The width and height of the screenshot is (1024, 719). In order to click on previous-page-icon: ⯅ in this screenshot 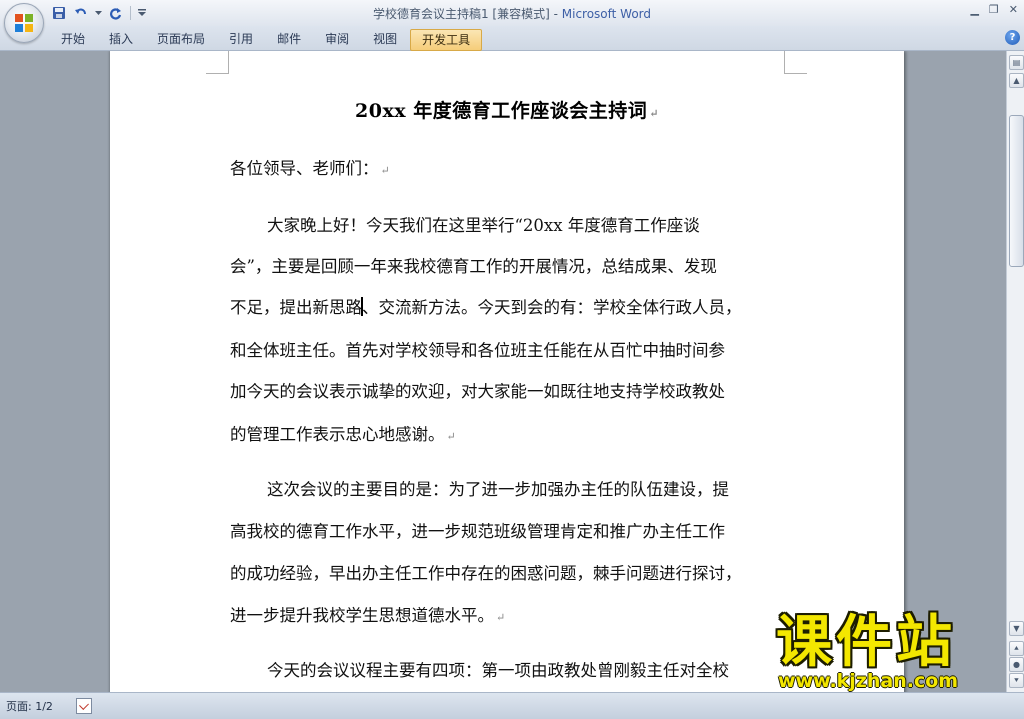, I will do `click(1016, 648)`.